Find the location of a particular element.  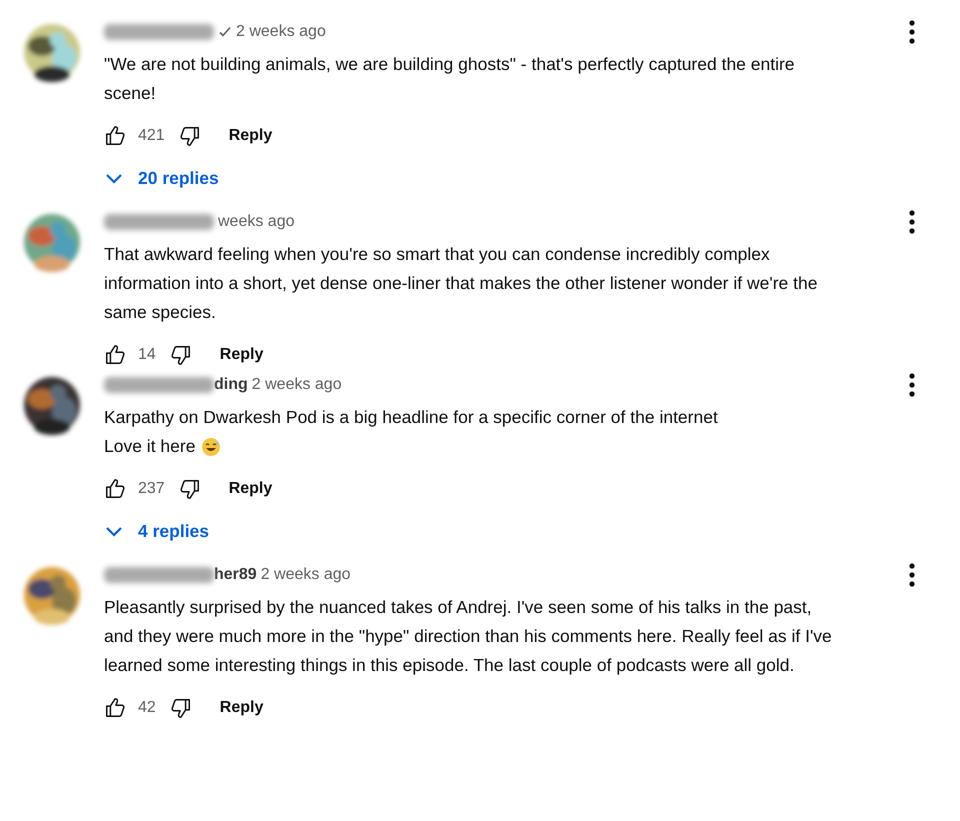

comment-text: Karpathy on Dwarkesh Pod is a big headline for a specific corner of the internet is located at coordinates (411, 417).